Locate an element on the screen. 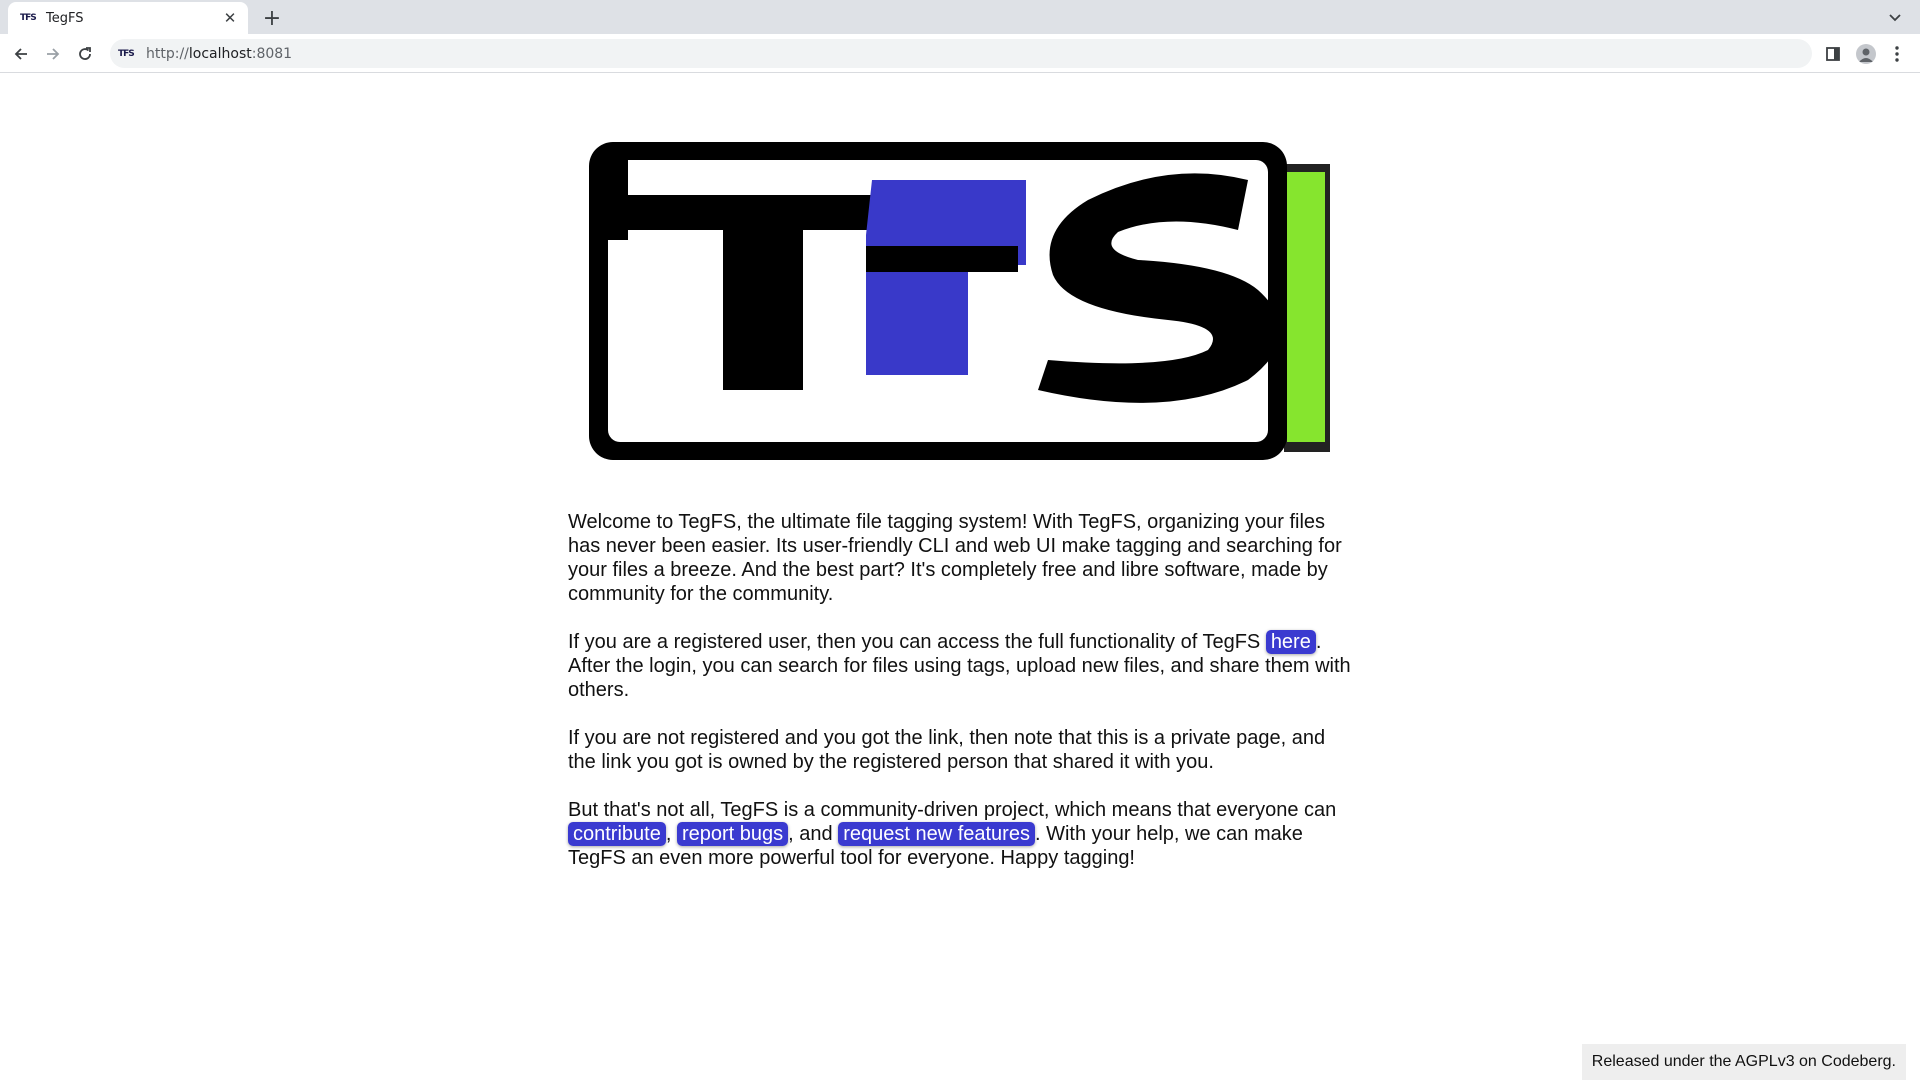 This screenshot has height=1080, width=1920. avatar is located at coordinates (1866, 54).